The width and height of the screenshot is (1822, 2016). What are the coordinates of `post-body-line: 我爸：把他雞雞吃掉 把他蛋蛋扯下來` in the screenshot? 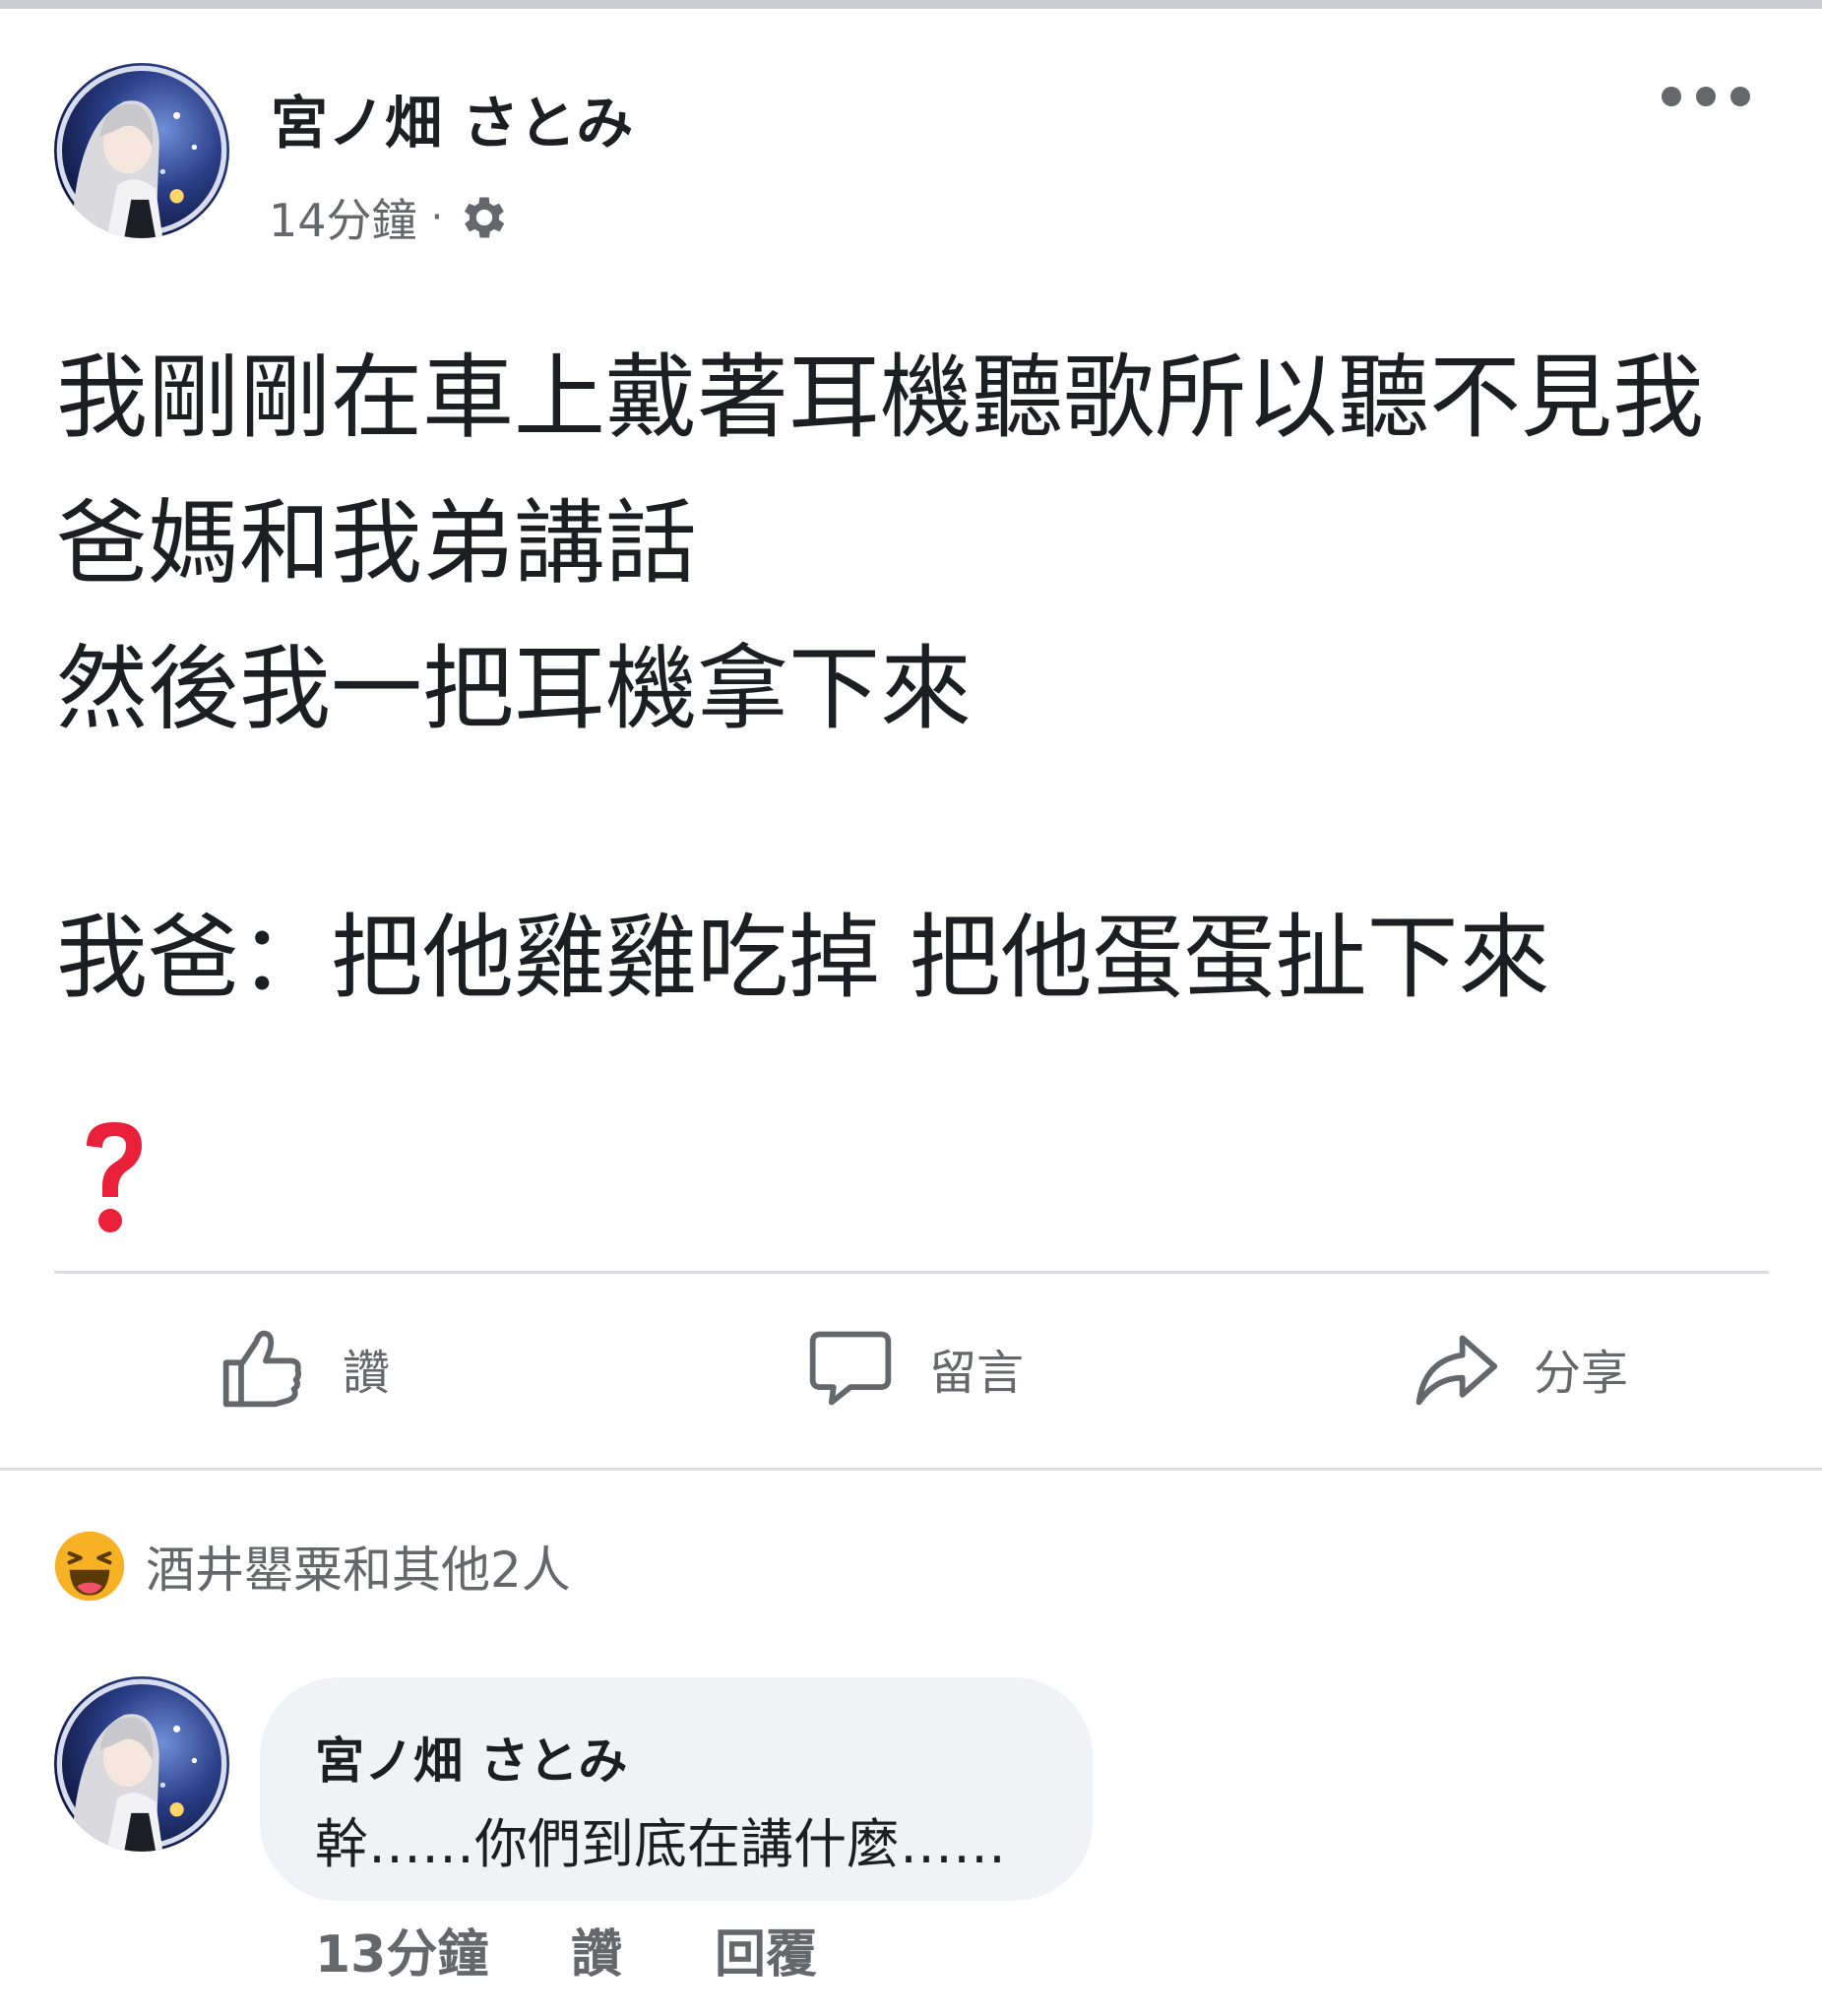 It's located at (803, 958).